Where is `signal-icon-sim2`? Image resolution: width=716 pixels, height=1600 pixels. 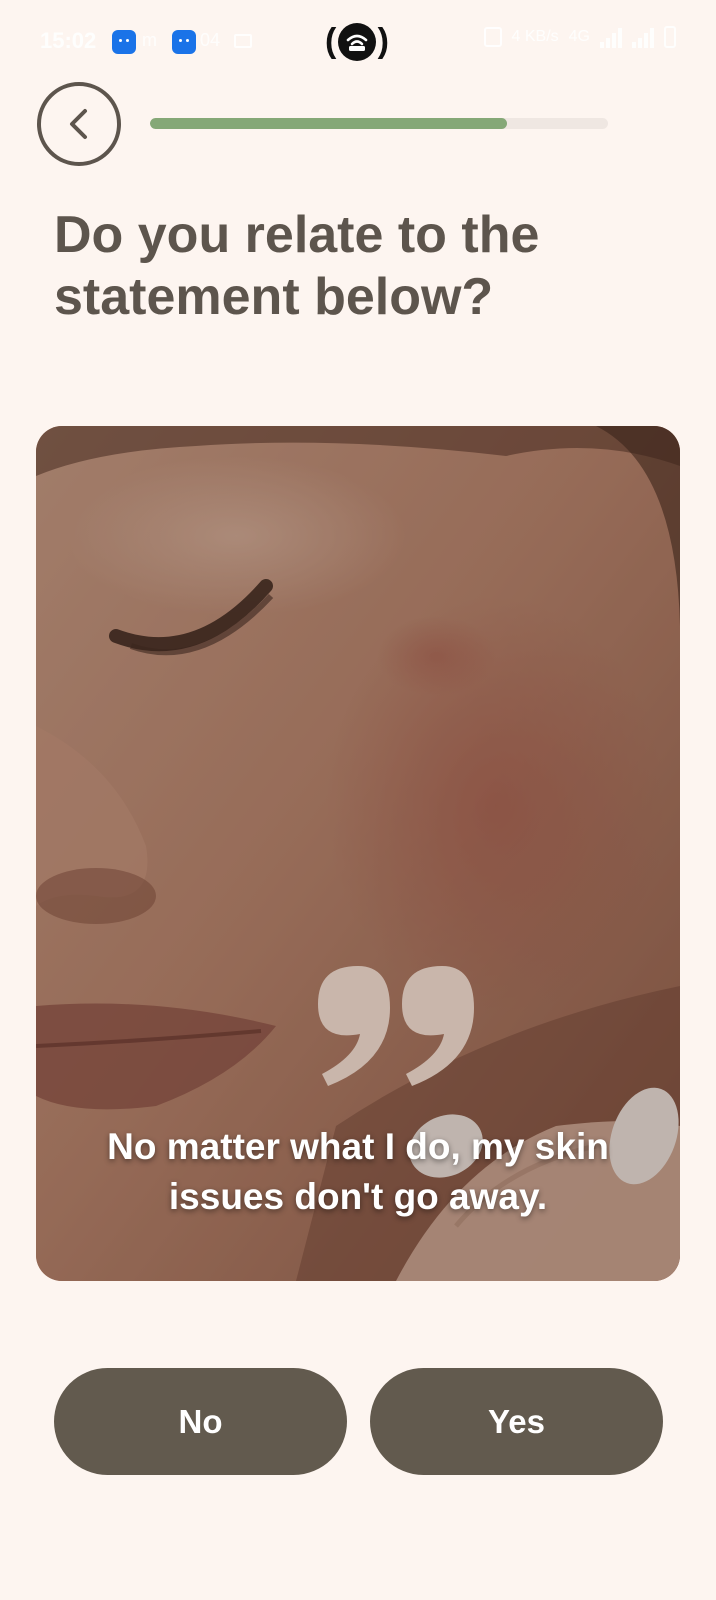 signal-icon-sim2 is located at coordinates (643, 37).